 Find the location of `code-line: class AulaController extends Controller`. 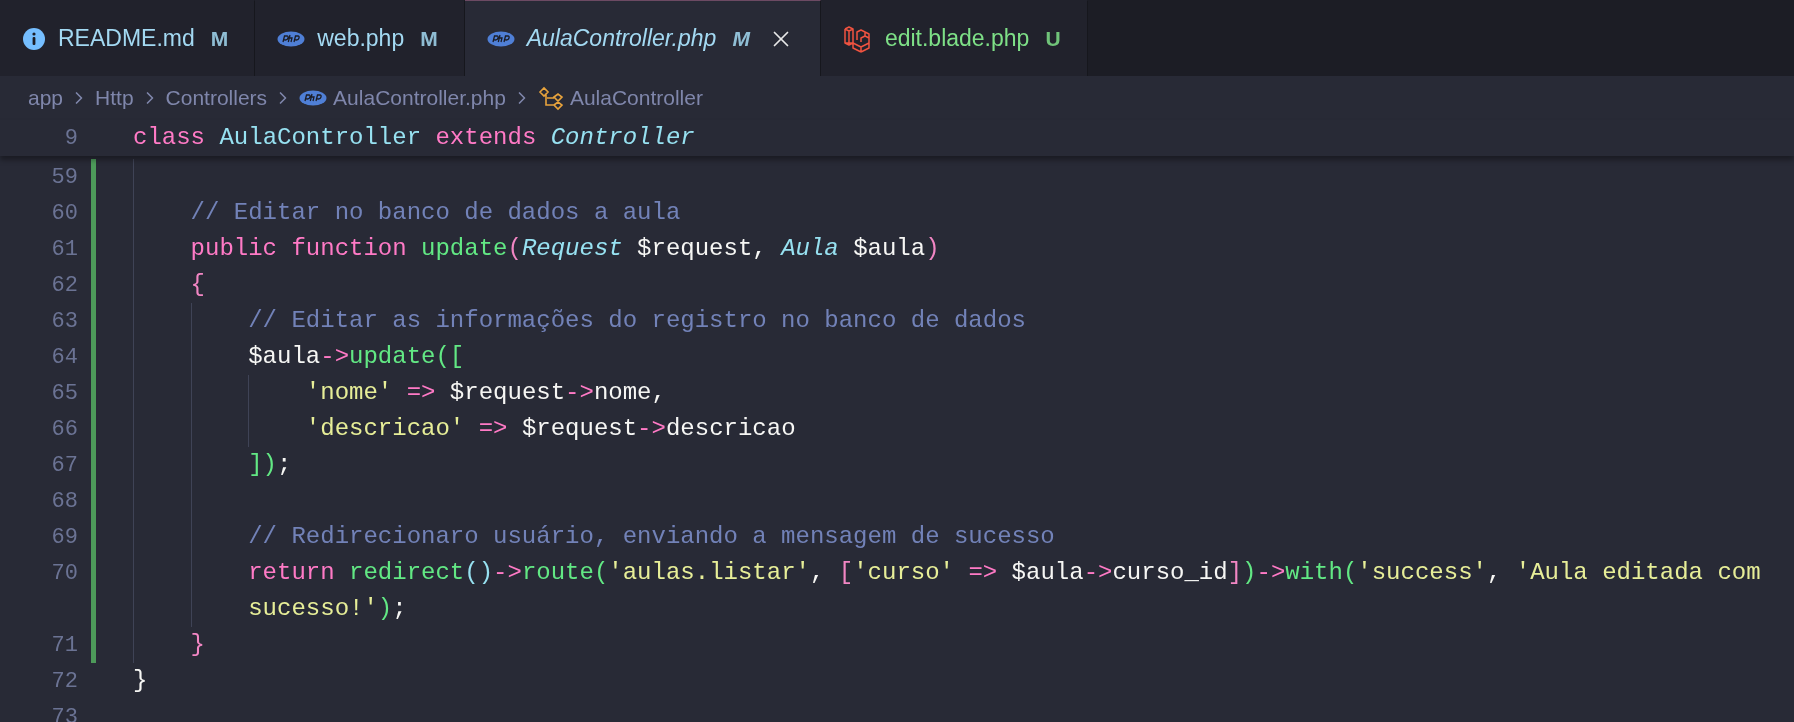

code-line: class AulaController extends Controller is located at coordinates (414, 138).